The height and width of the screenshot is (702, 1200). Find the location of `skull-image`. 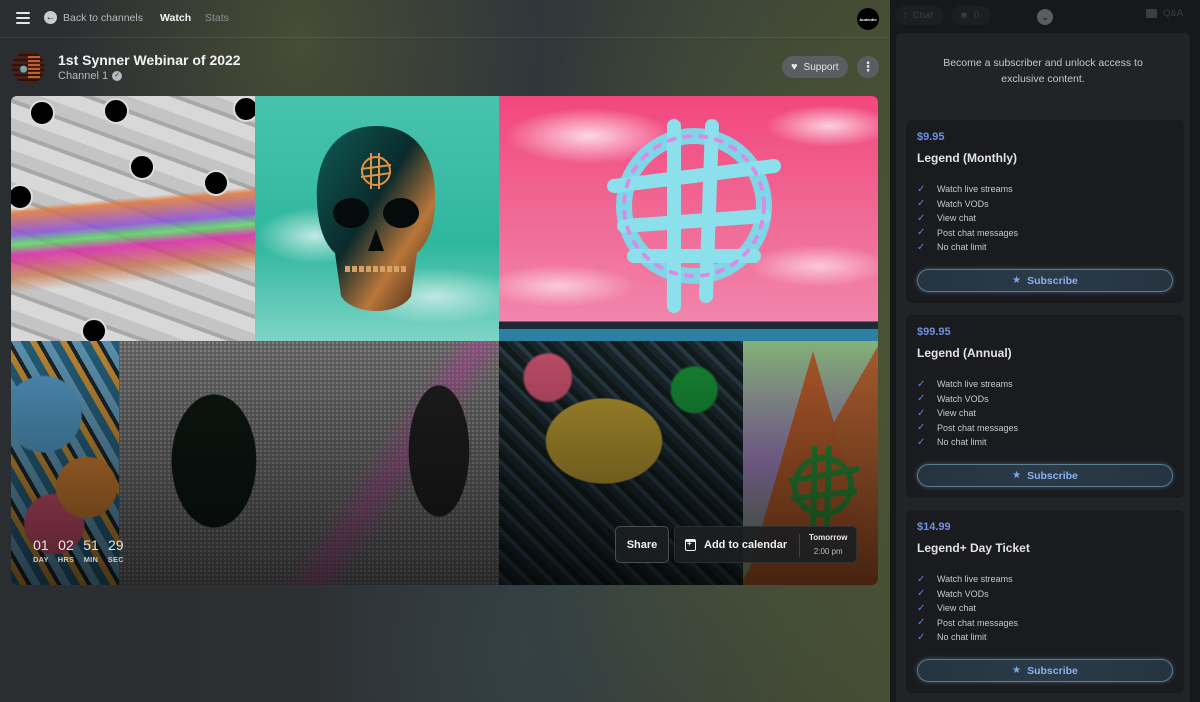

skull-image is located at coordinates (376, 218).